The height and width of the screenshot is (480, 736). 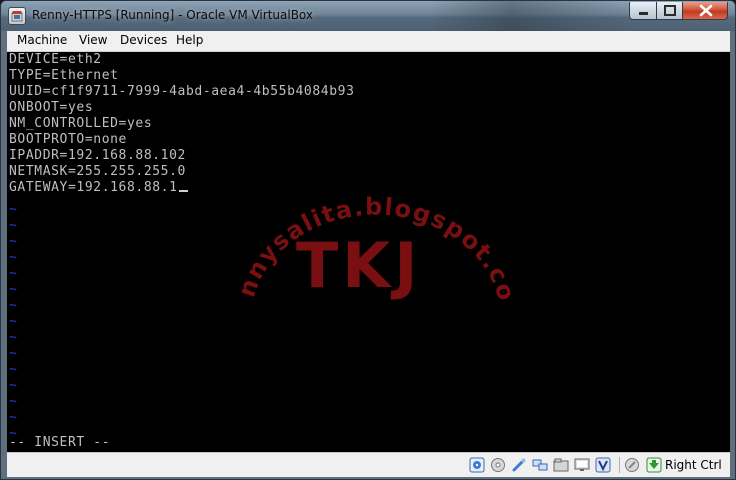 What do you see at coordinates (97, 171) in the screenshot?
I see `console-line: NETMASK=255.255.255.0` at bounding box center [97, 171].